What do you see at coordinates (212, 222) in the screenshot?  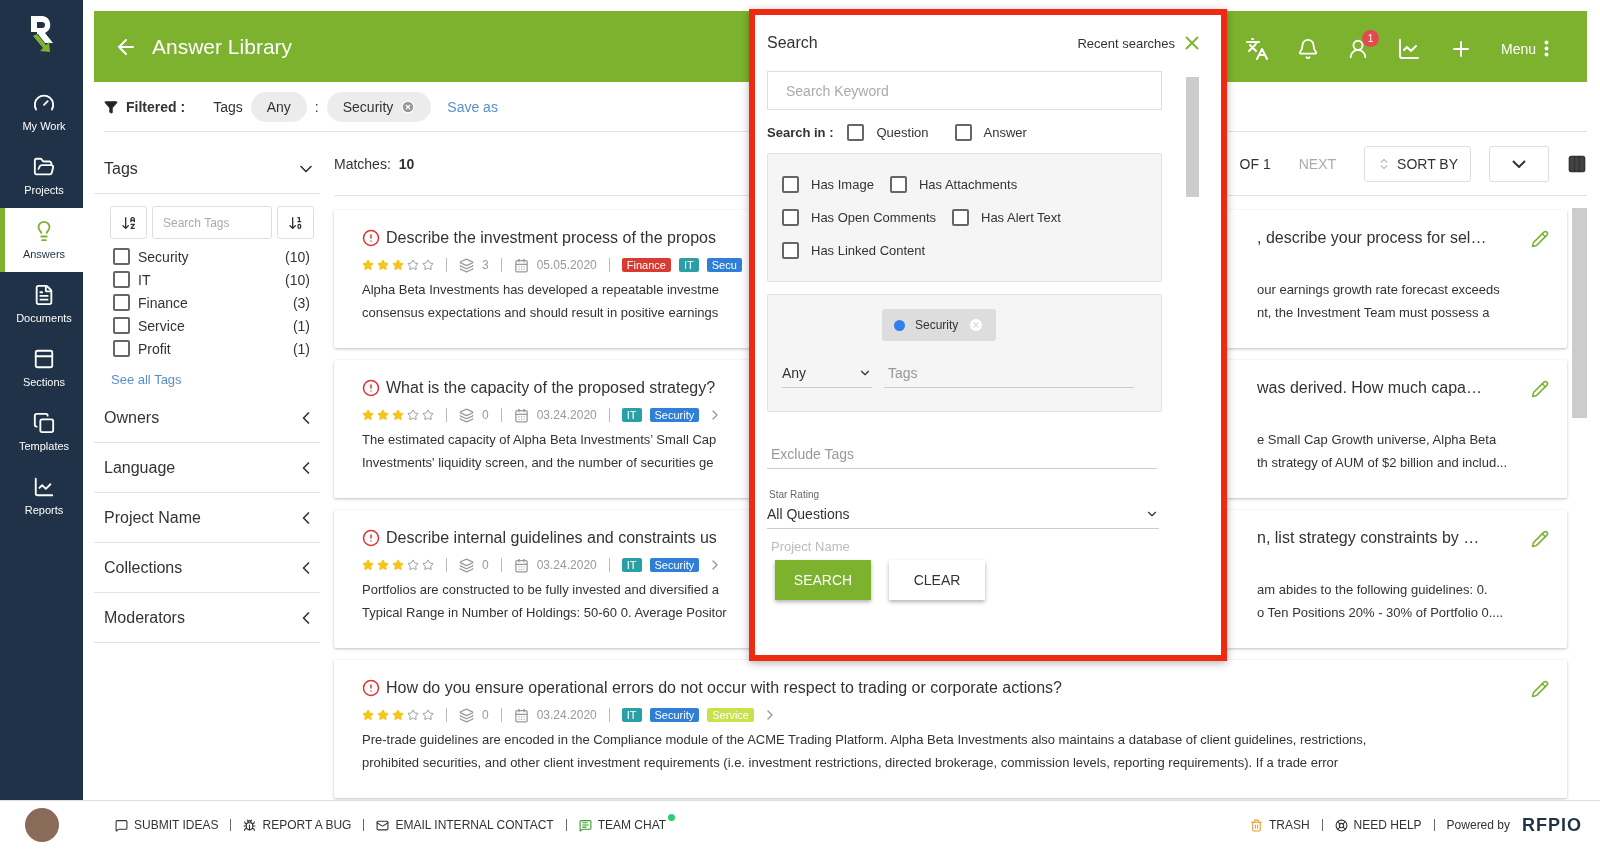 I see `search-tags-field: Search Tags` at bounding box center [212, 222].